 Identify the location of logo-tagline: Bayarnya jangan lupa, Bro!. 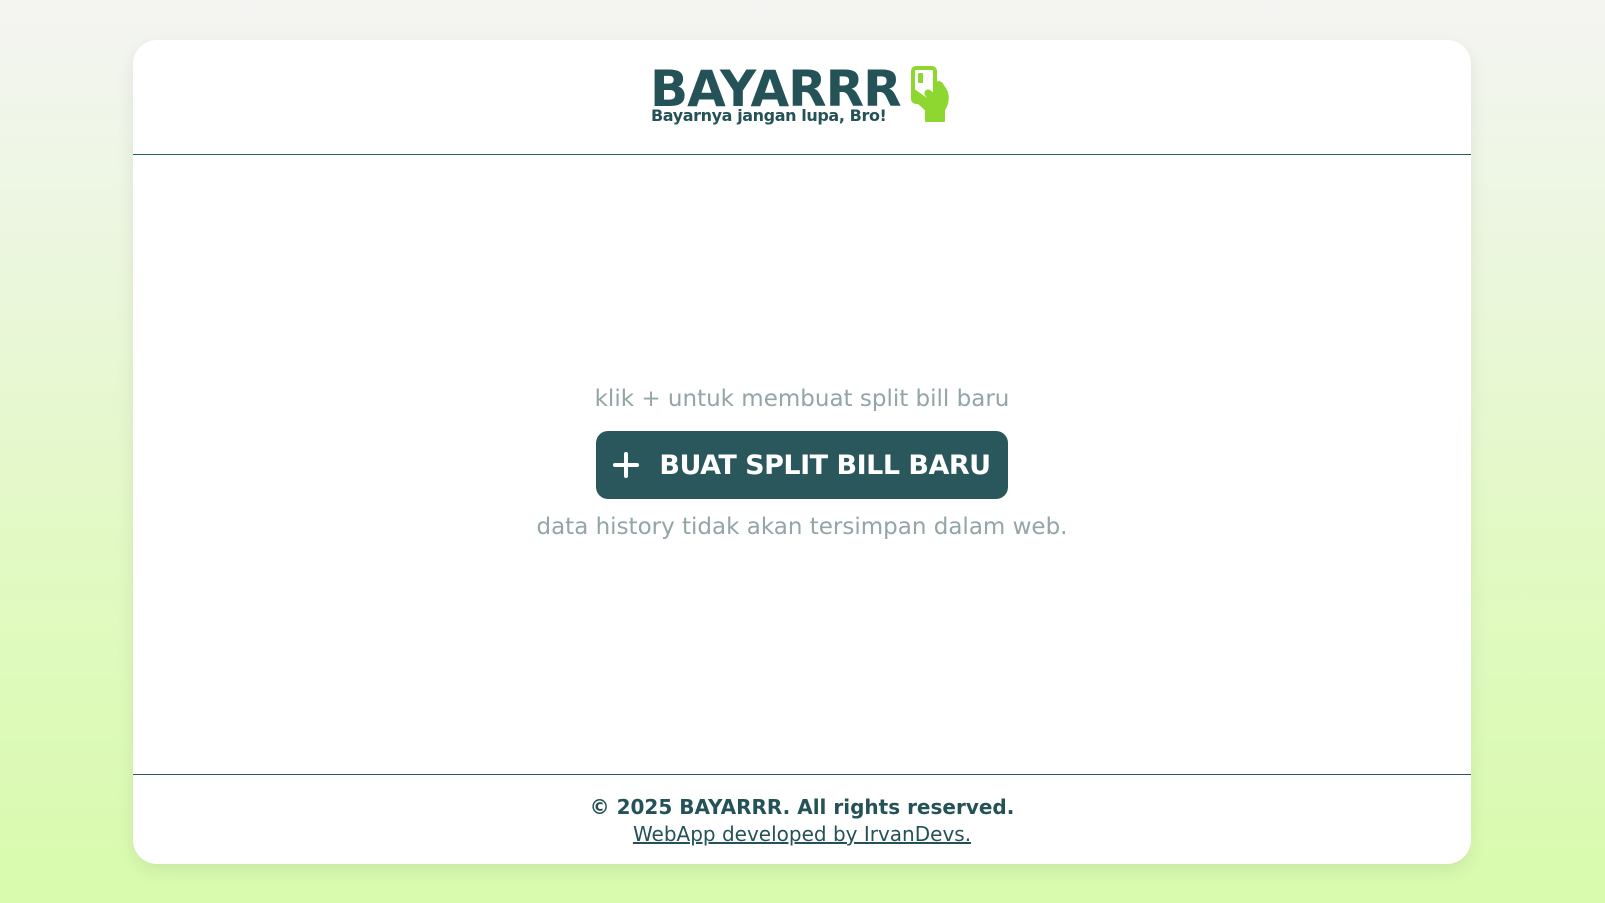
(769, 115).